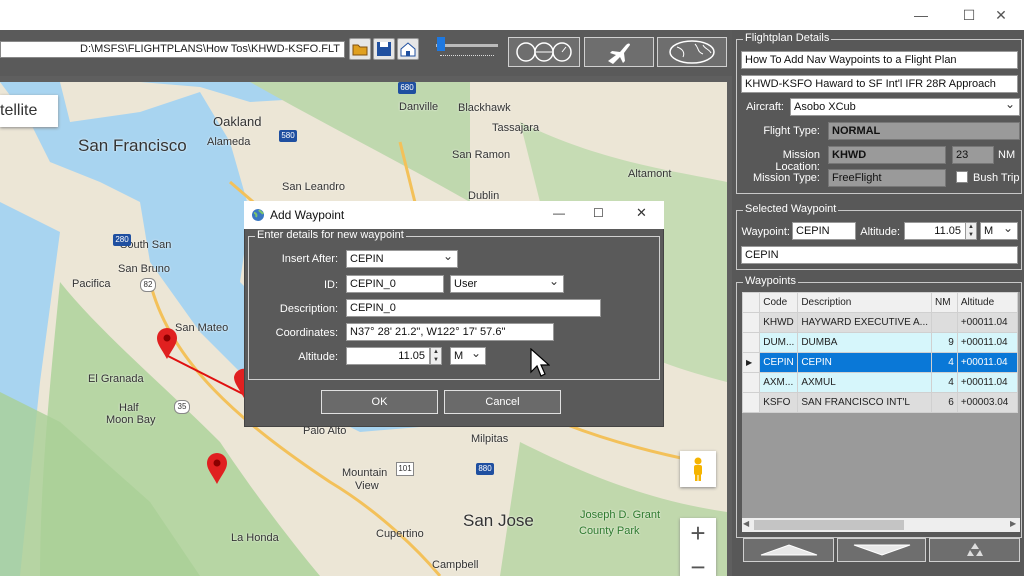  I want to click on selected-altitude-unit-select: M, so click(999, 231).